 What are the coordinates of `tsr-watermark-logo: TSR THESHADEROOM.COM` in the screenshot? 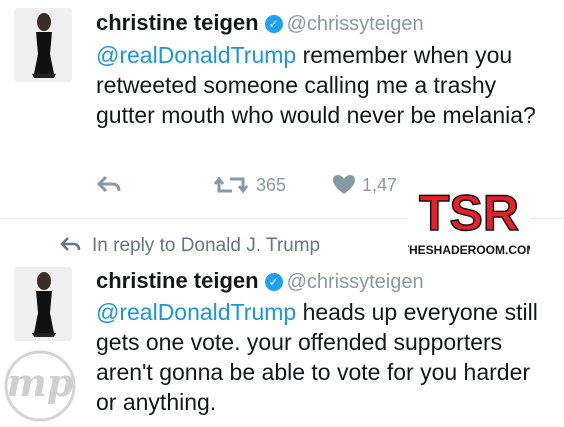 It's located at (469, 221).